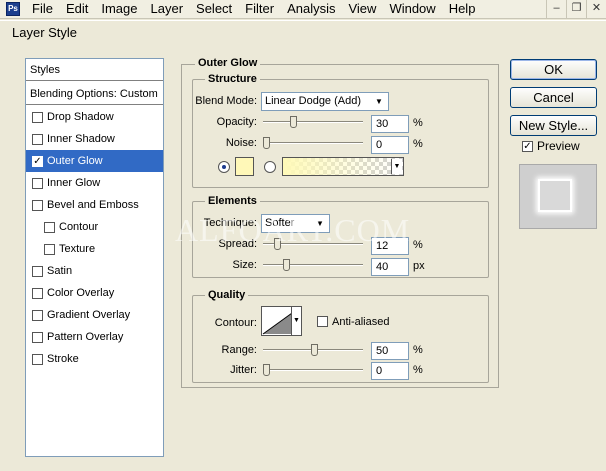 Image resolution: width=606 pixels, height=471 pixels. What do you see at coordinates (77, 9) in the screenshot?
I see `menu-edit: Edit` at bounding box center [77, 9].